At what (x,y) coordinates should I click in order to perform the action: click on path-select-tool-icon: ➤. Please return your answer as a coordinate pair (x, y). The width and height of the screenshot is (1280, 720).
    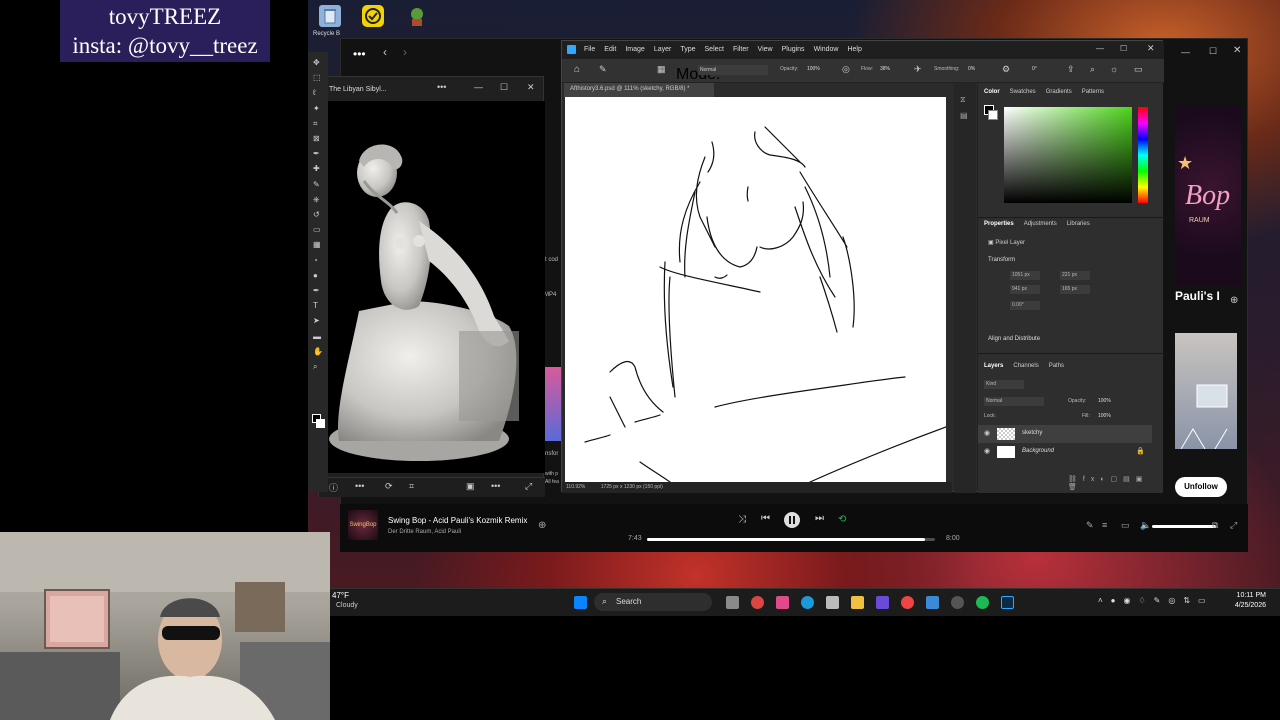
    Looking at the image, I should click on (316, 320).